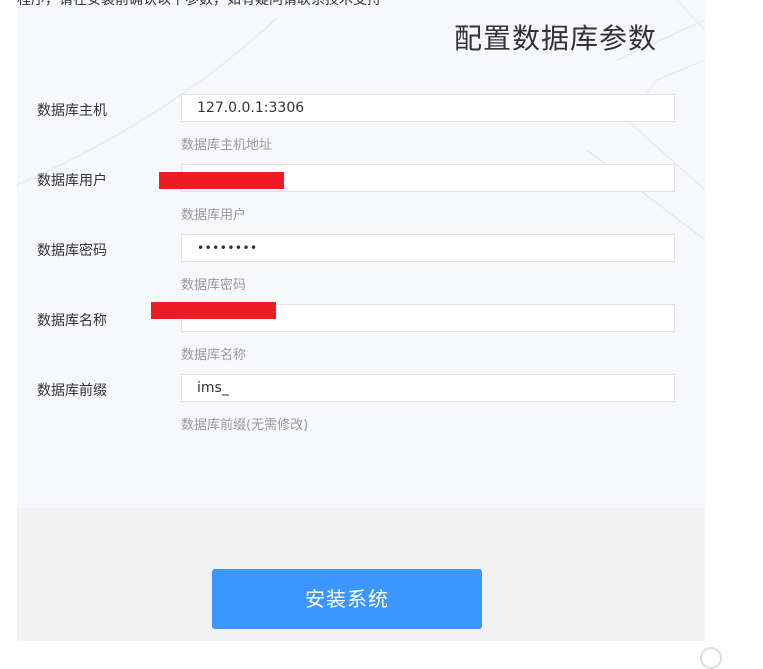 This screenshot has width=763, height=669. Describe the element at coordinates (356, 340) in the screenshot. I see `field-dbname: 数据库名称 数据库名称` at that location.